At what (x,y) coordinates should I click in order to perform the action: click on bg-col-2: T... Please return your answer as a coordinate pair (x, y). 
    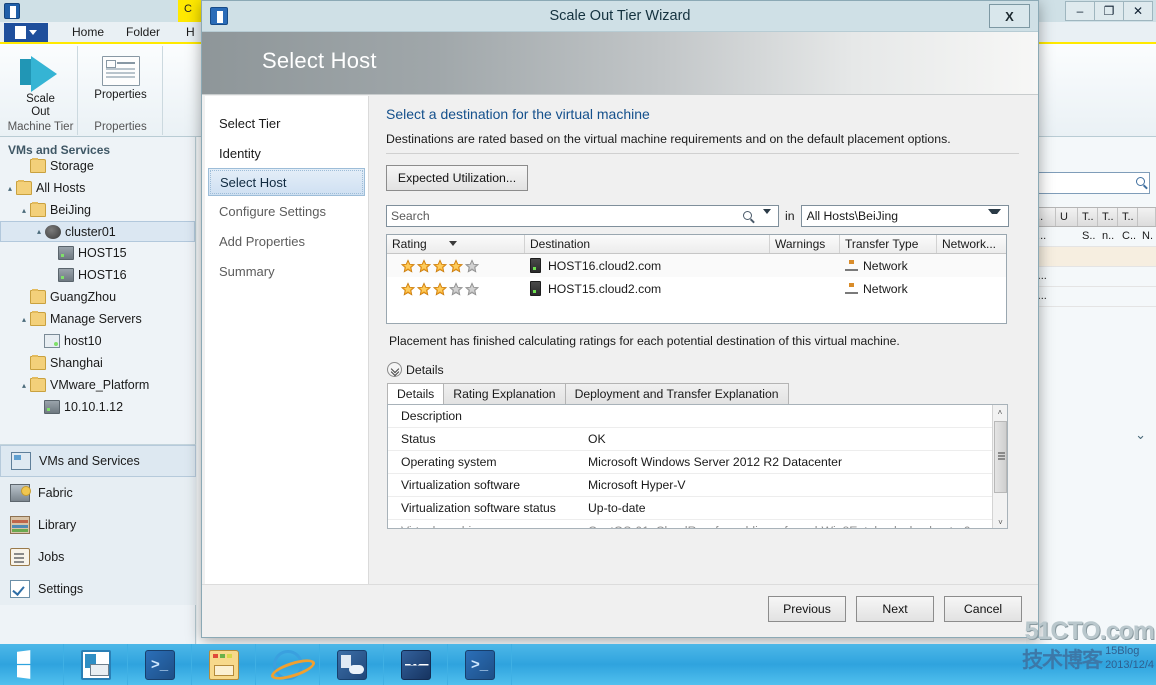
    Looking at the image, I should click on (1088, 217).